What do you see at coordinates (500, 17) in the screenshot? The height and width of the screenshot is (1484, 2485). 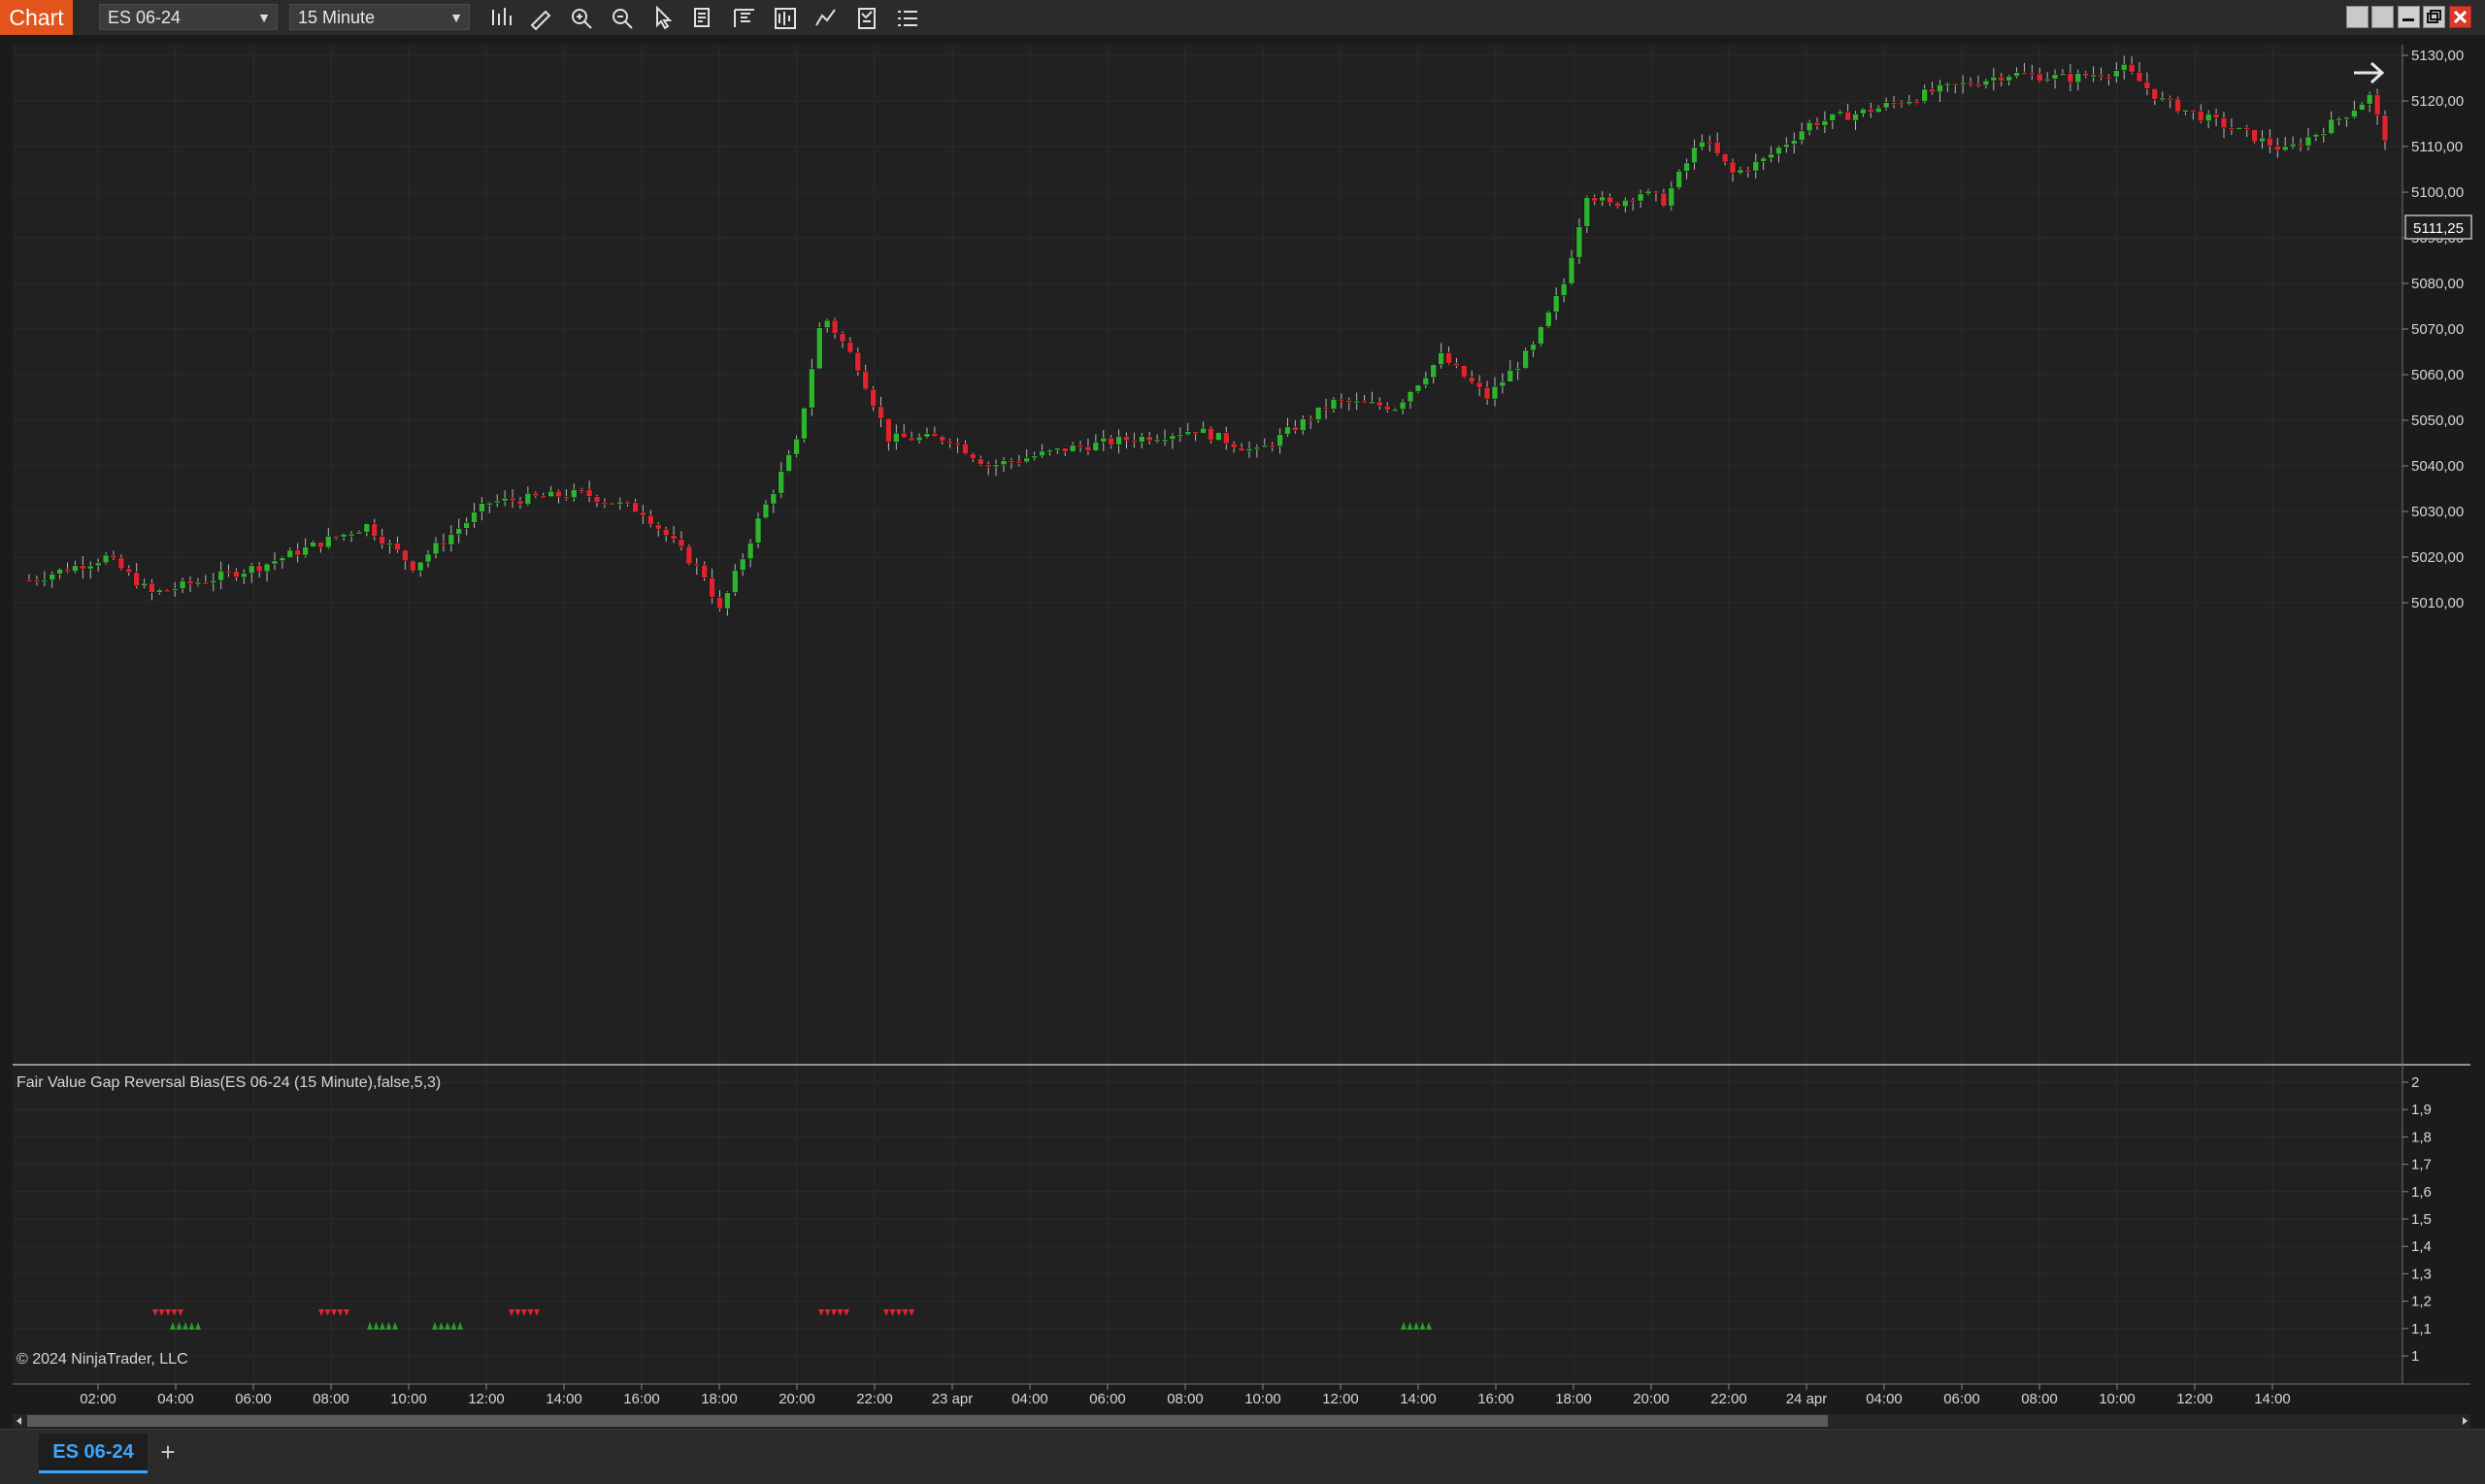 I see `bar-style-icon` at bounding box center [500, 17].